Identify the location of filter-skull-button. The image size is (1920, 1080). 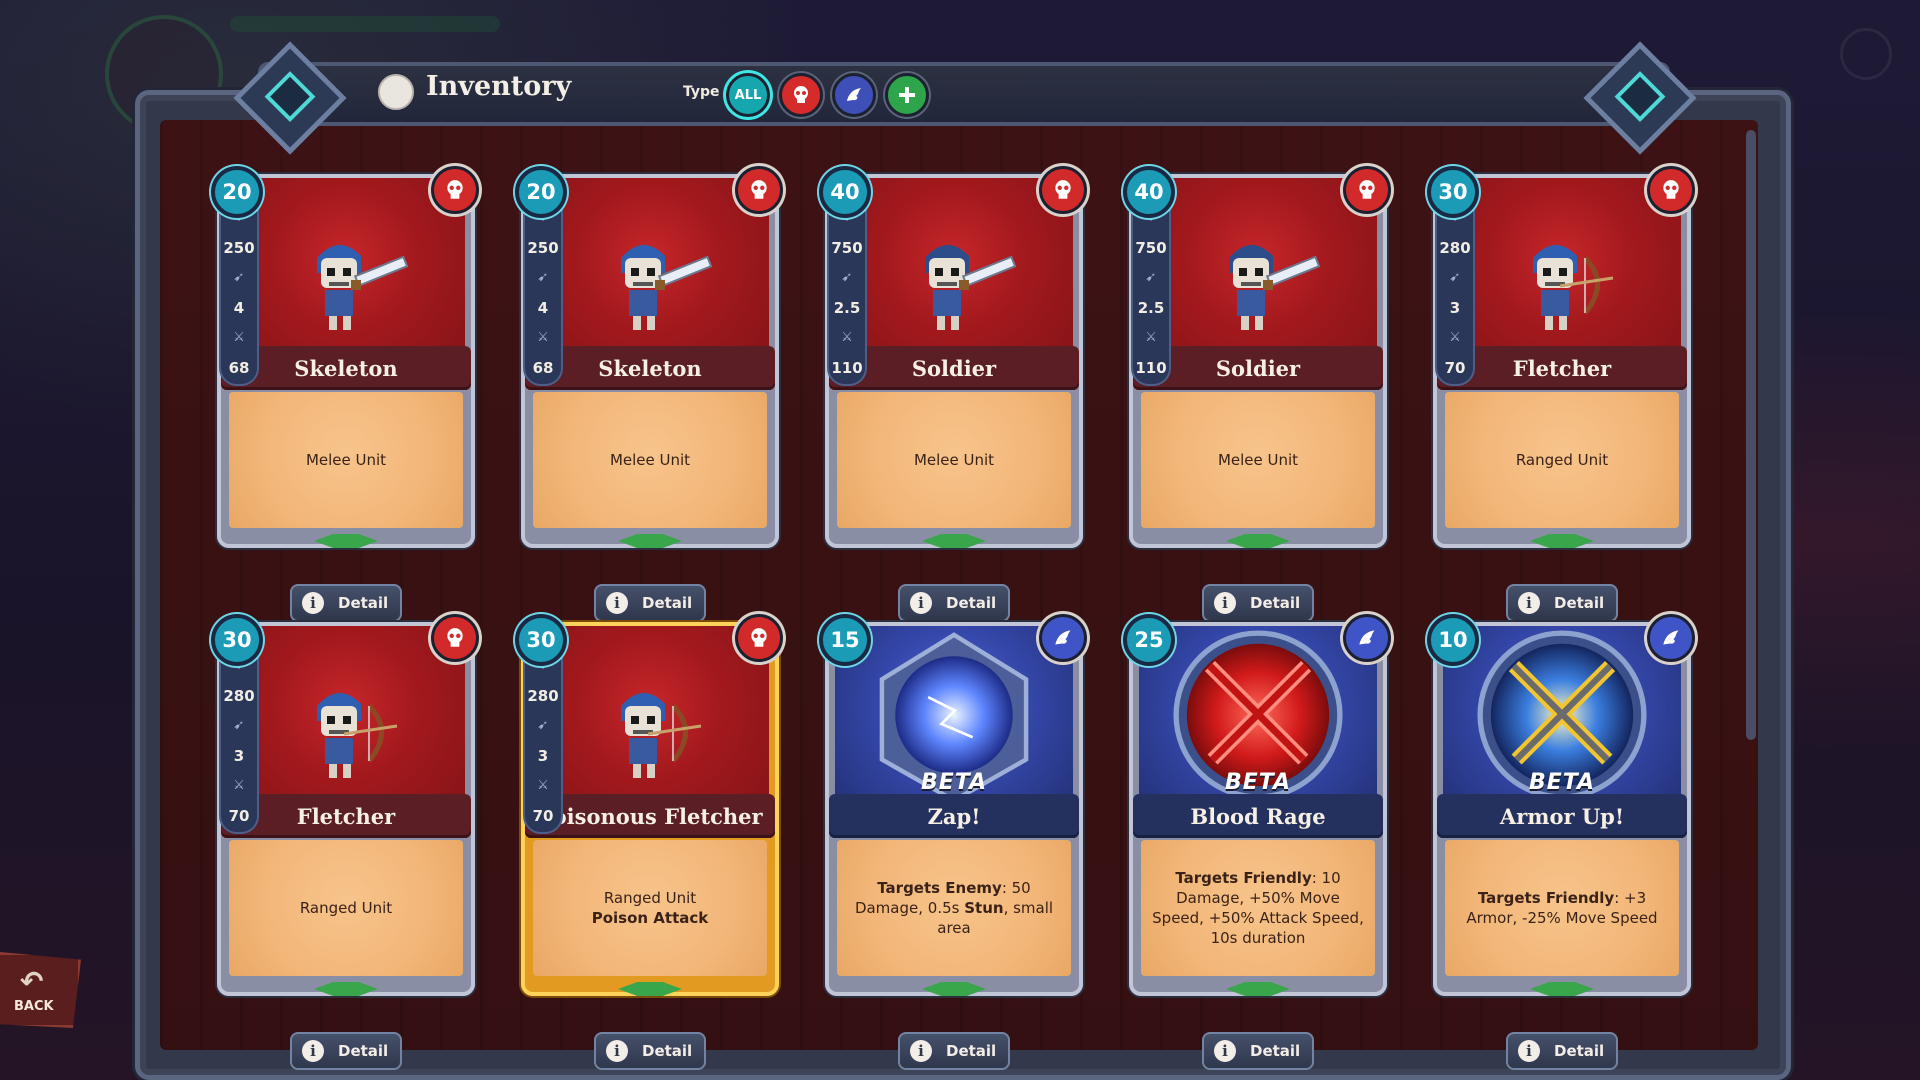
(801, 95).